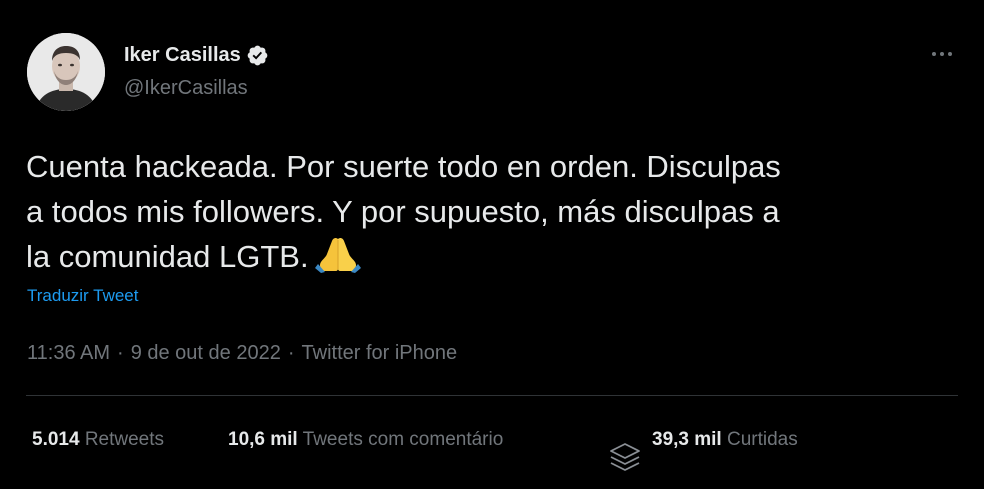  What do you see at coordinates (625, 457) in the screenshot?
I see `layers-icon` at bounding box center [625, 457].